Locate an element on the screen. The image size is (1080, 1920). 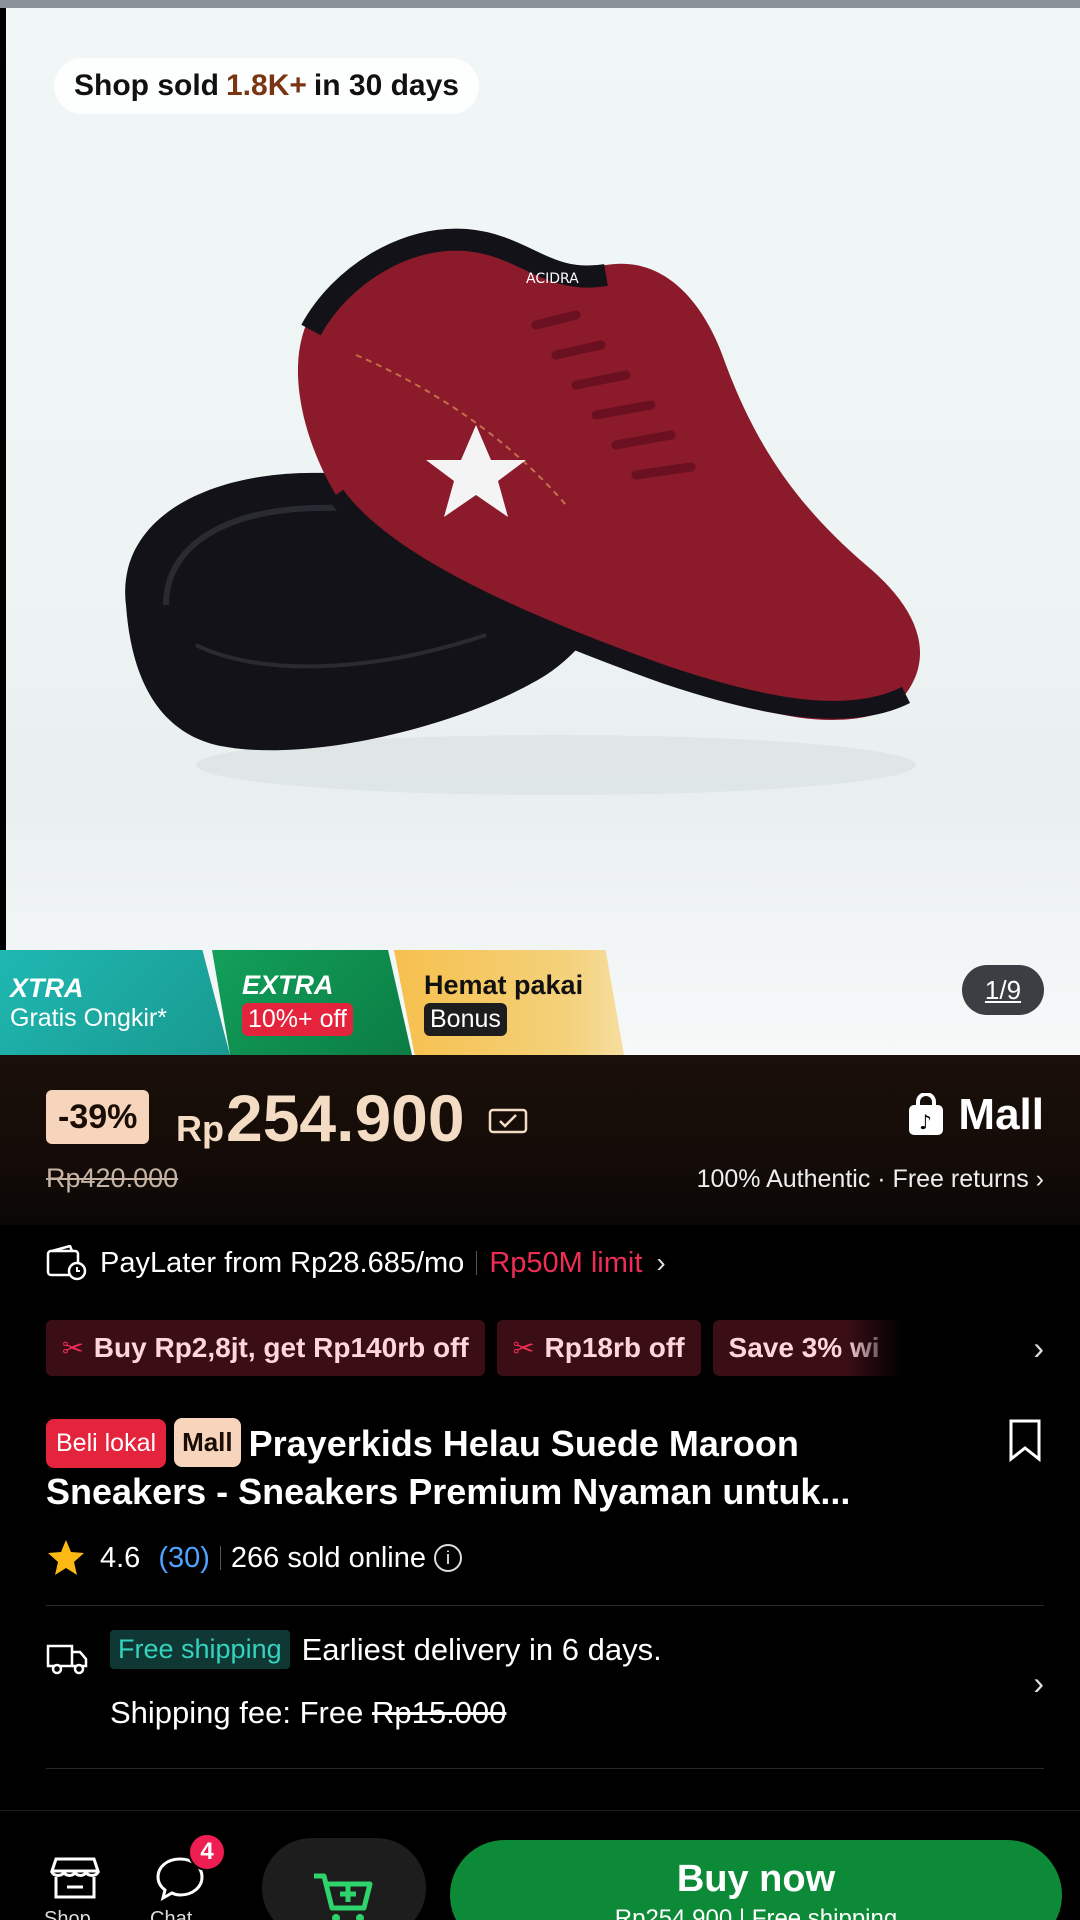
info-icon: i is located at coordinates (448, 1558).